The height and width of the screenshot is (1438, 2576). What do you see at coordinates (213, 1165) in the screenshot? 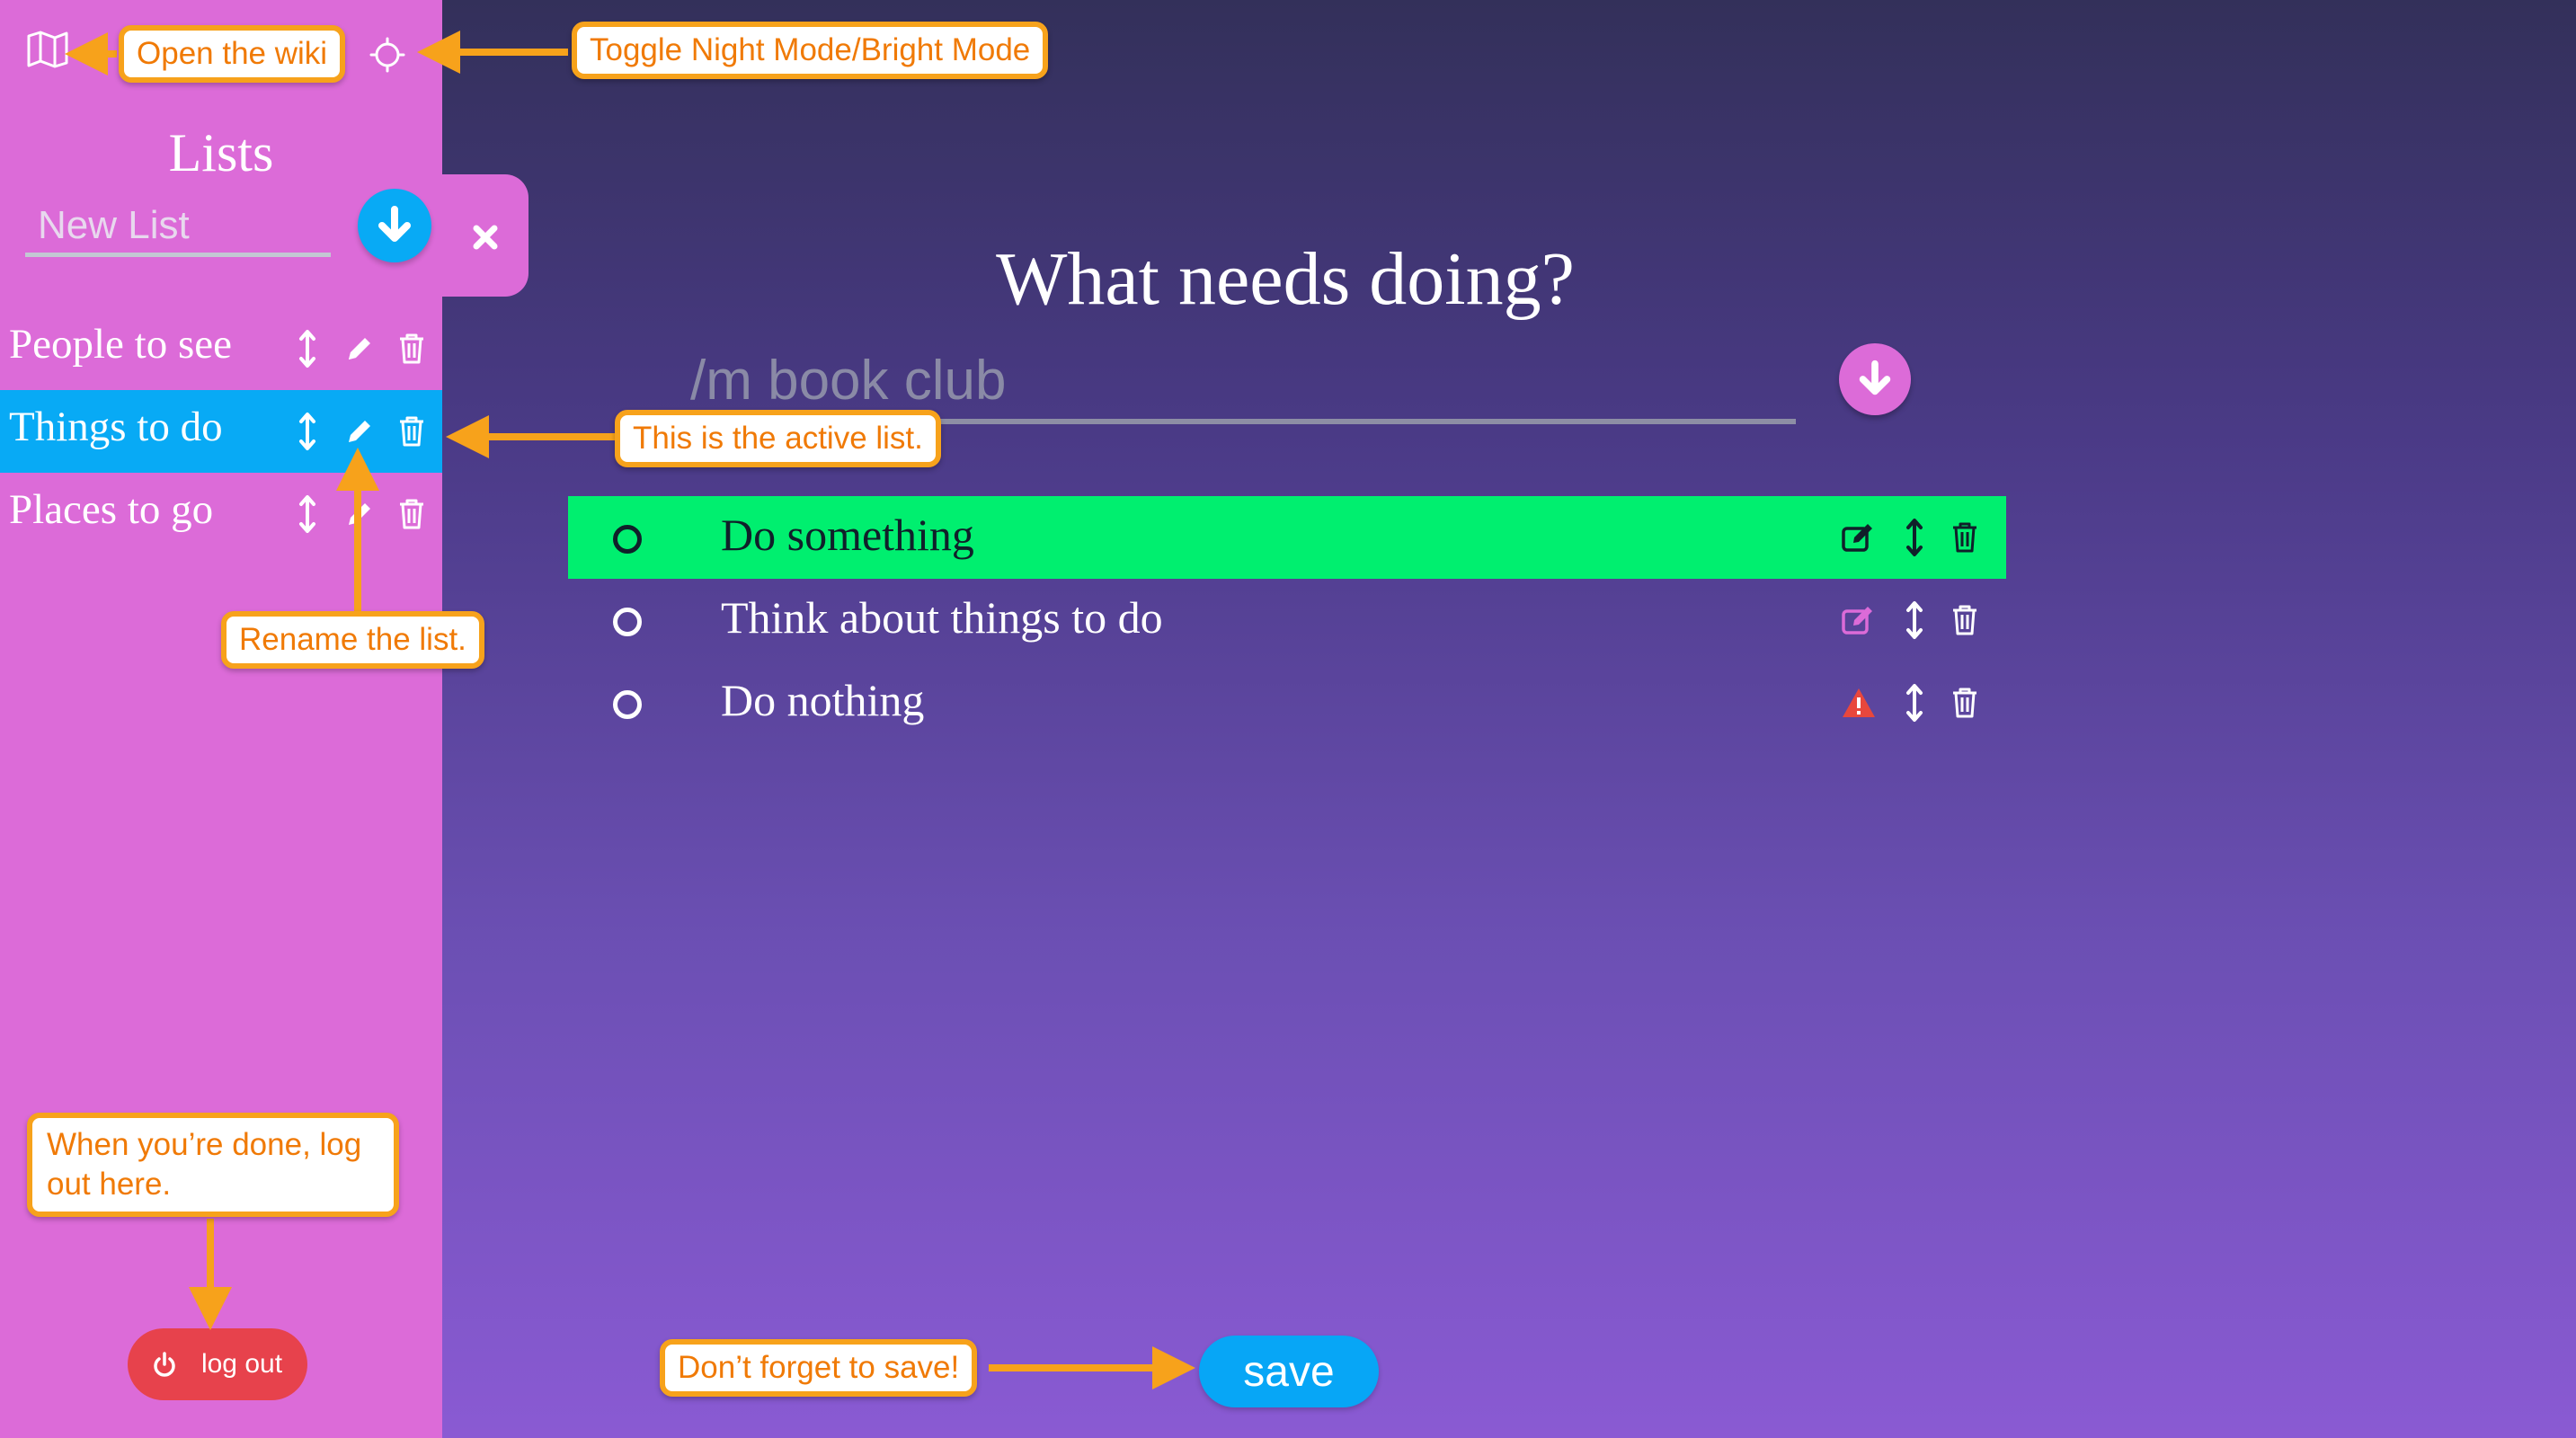
I see `callout-logout: When you’re done, log out here.` at bounding box center [213, 1165].